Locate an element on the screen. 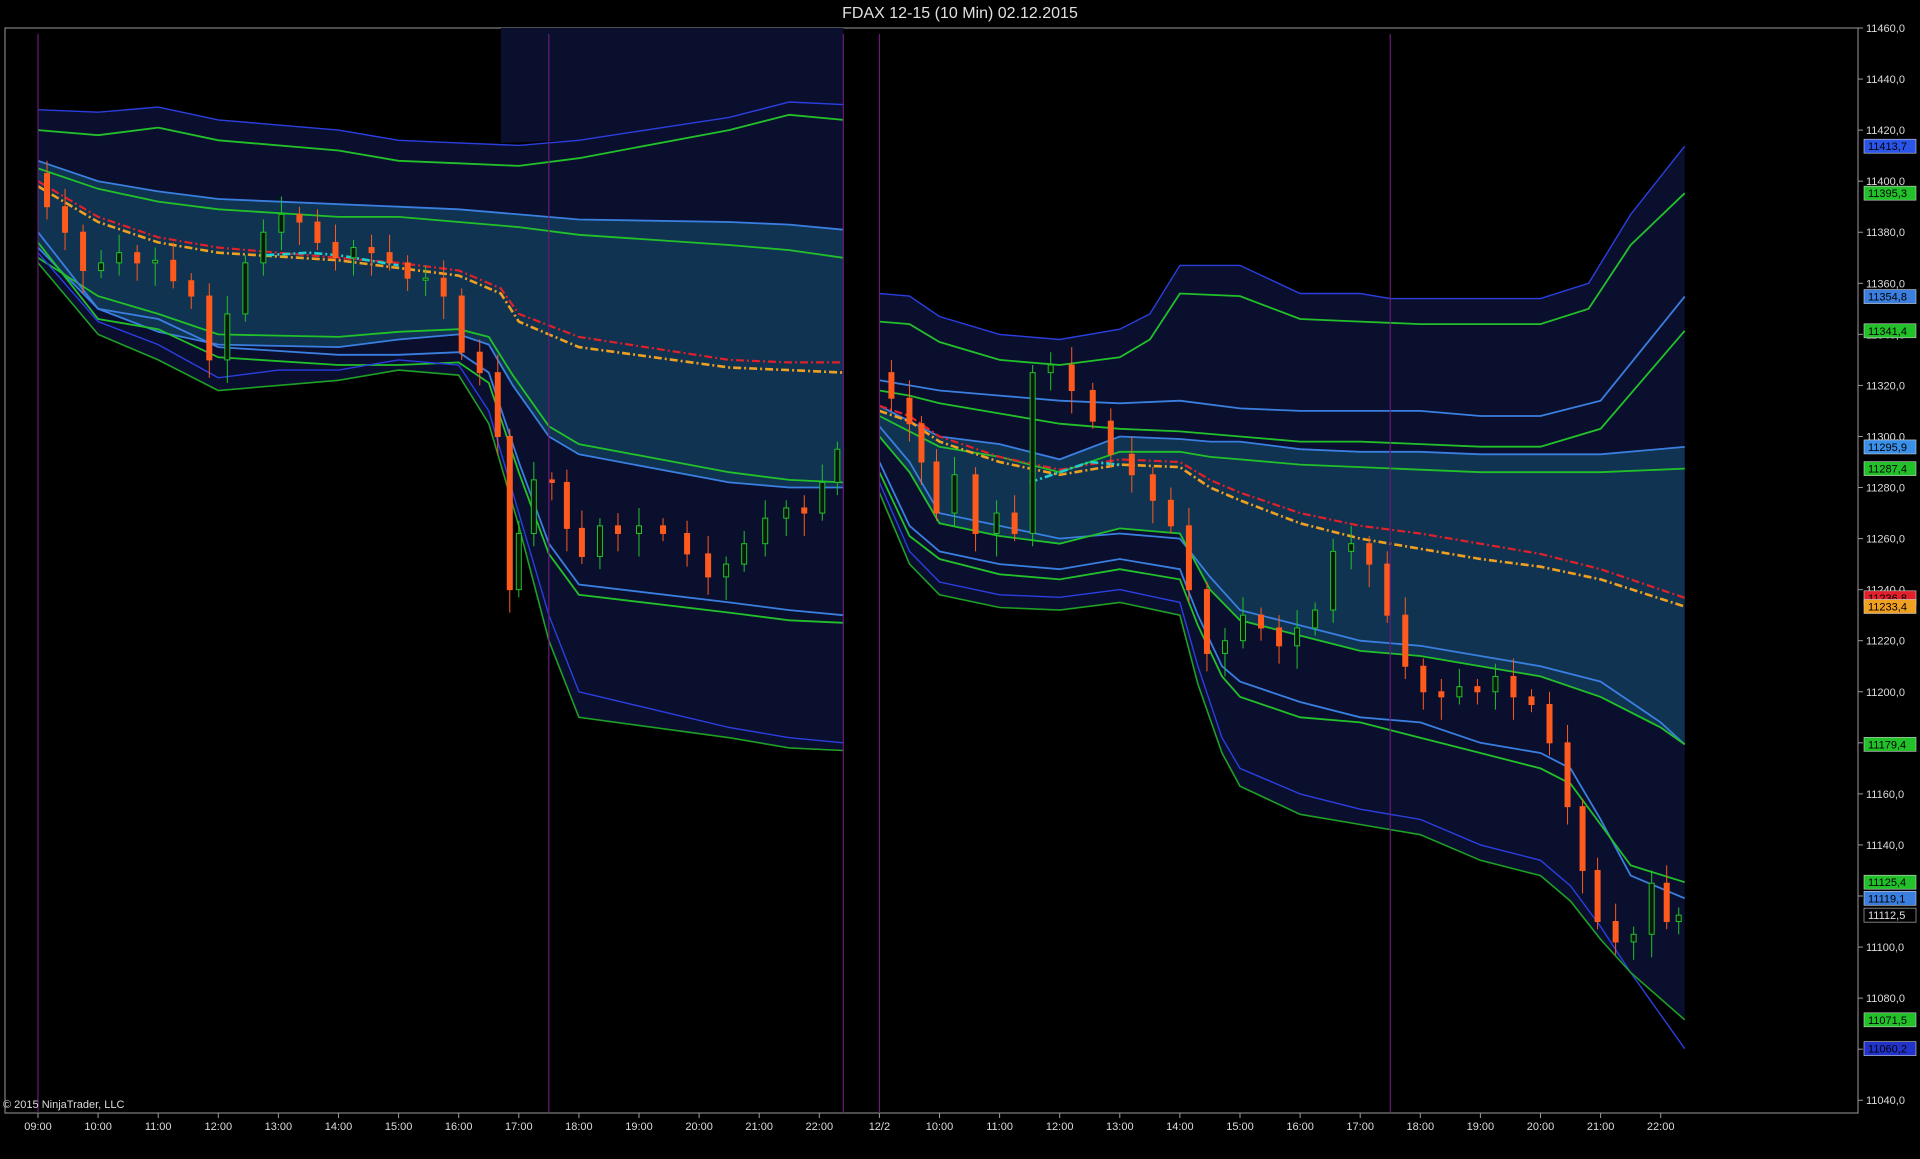 The image size is (1920, 1159). price-marker: 11413,7 is located at coordinates (1890, 146).